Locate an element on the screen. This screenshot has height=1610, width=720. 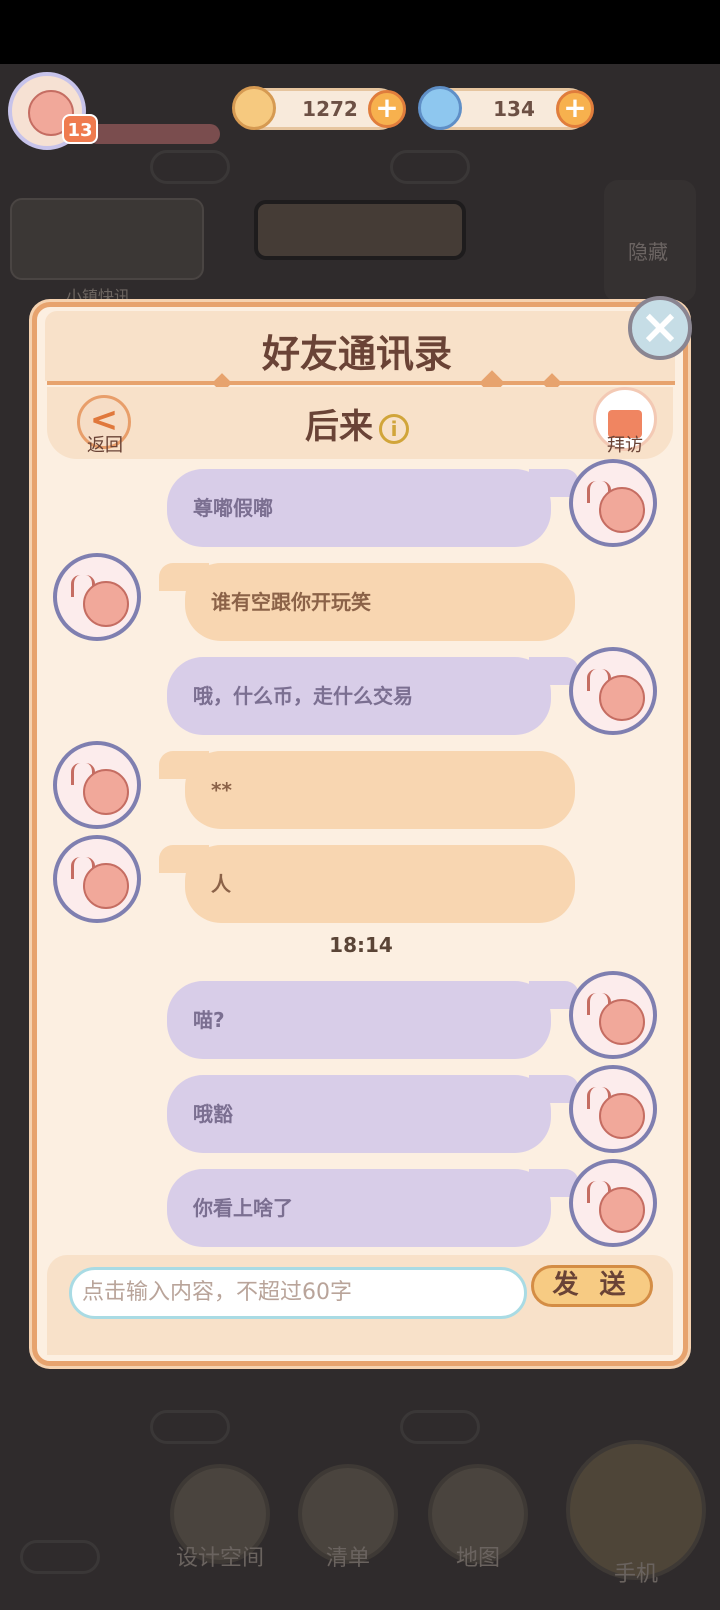
dialog-title: 好友通讯录 is located at coordinates (356, 354).